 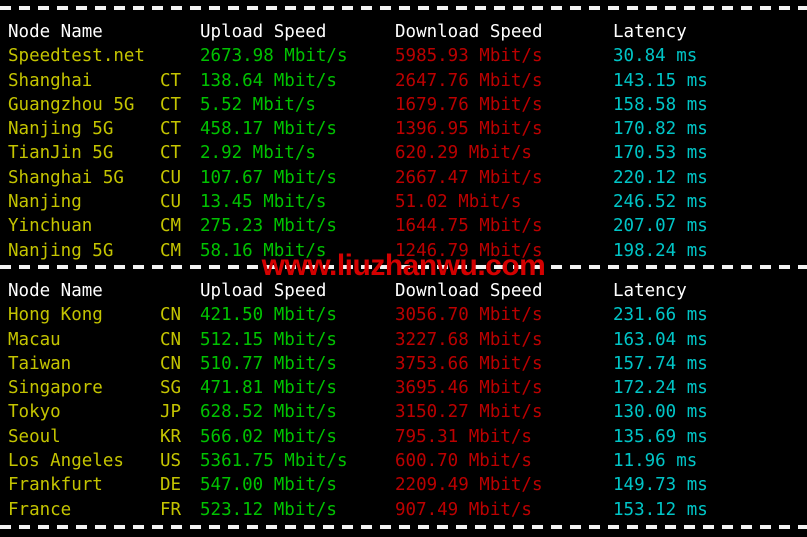 I want to click on cell-download-speed: 51.02 Mbit/s, so click(x=458, y=202).